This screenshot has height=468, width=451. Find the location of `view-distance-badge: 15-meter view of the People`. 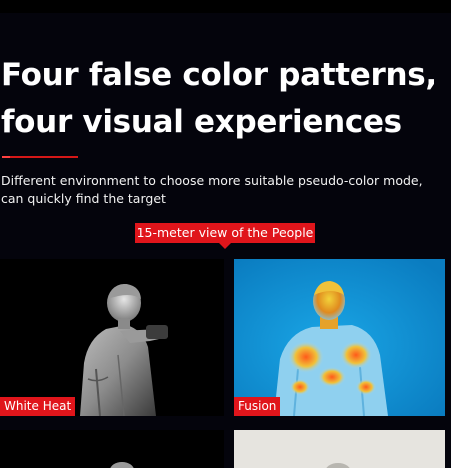

view-distance-badge: 15-meter view of the People is located at coordinates (225, 233).